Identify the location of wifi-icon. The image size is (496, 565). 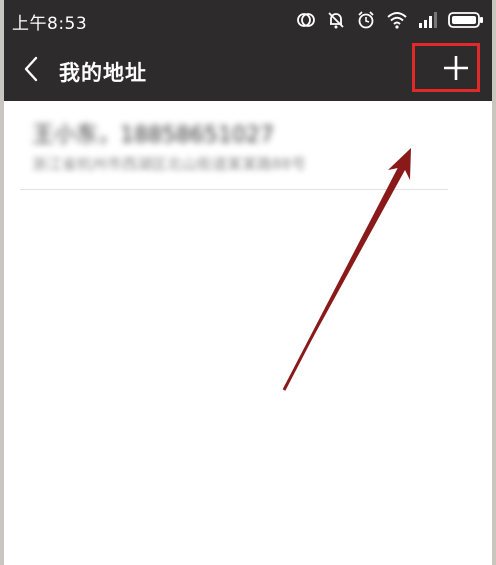
(397, 20).